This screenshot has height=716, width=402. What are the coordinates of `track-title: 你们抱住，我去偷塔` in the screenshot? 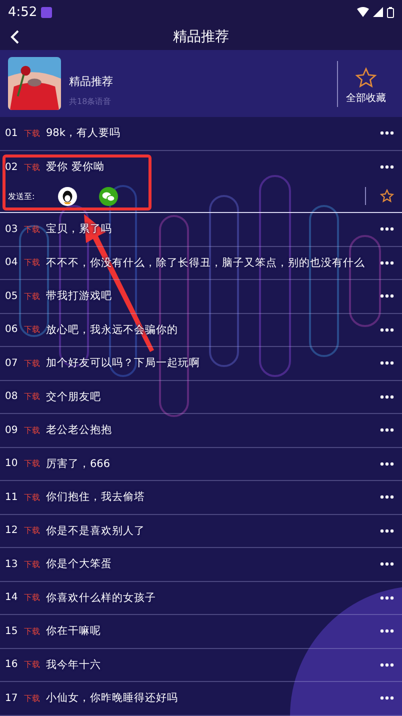 It's located at (211, 497).